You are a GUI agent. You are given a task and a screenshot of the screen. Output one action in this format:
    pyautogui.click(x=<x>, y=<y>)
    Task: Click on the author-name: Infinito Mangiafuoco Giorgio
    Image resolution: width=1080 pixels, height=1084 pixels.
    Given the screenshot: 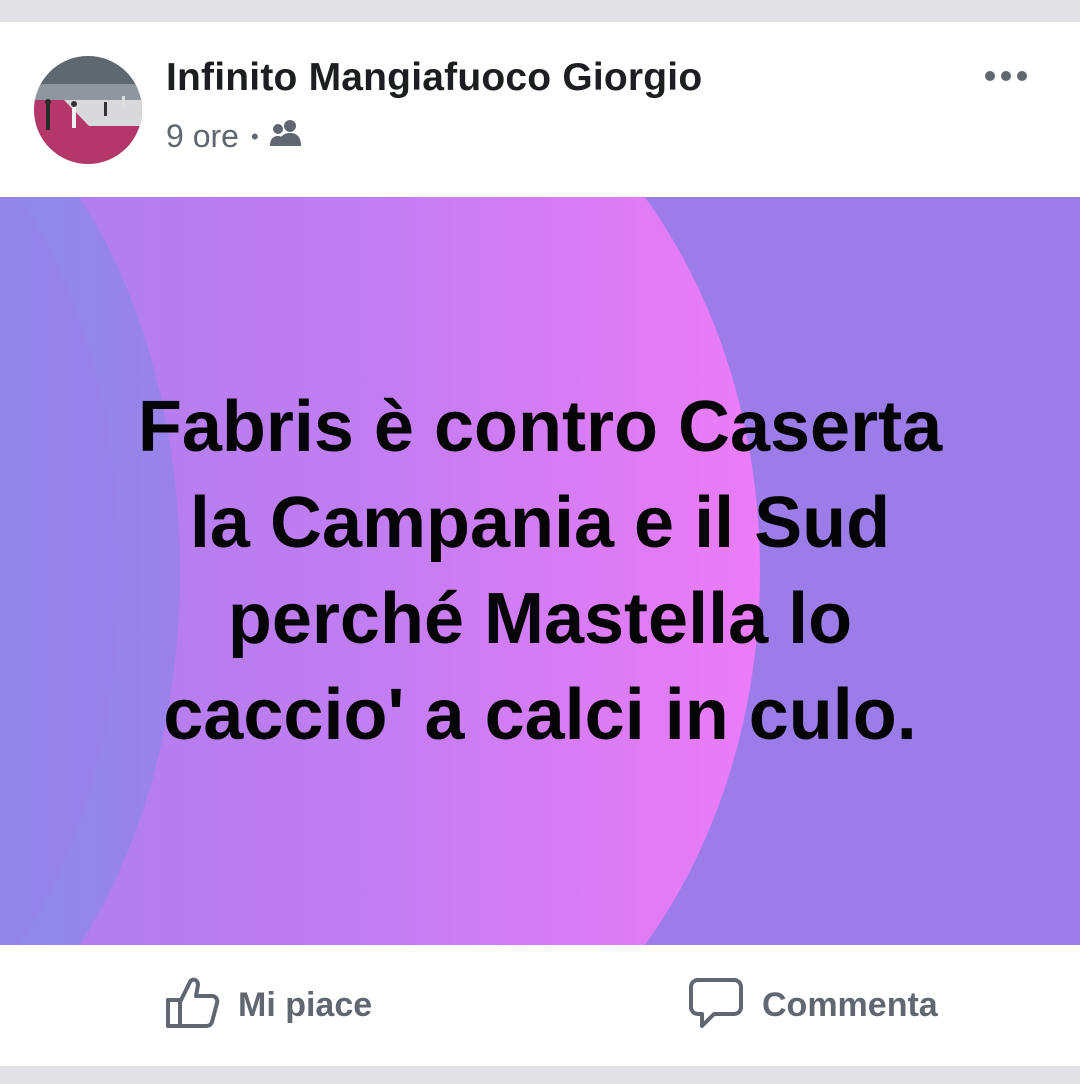 What is the action you would take?
    pyautogui.click(x=434, y=78)
    